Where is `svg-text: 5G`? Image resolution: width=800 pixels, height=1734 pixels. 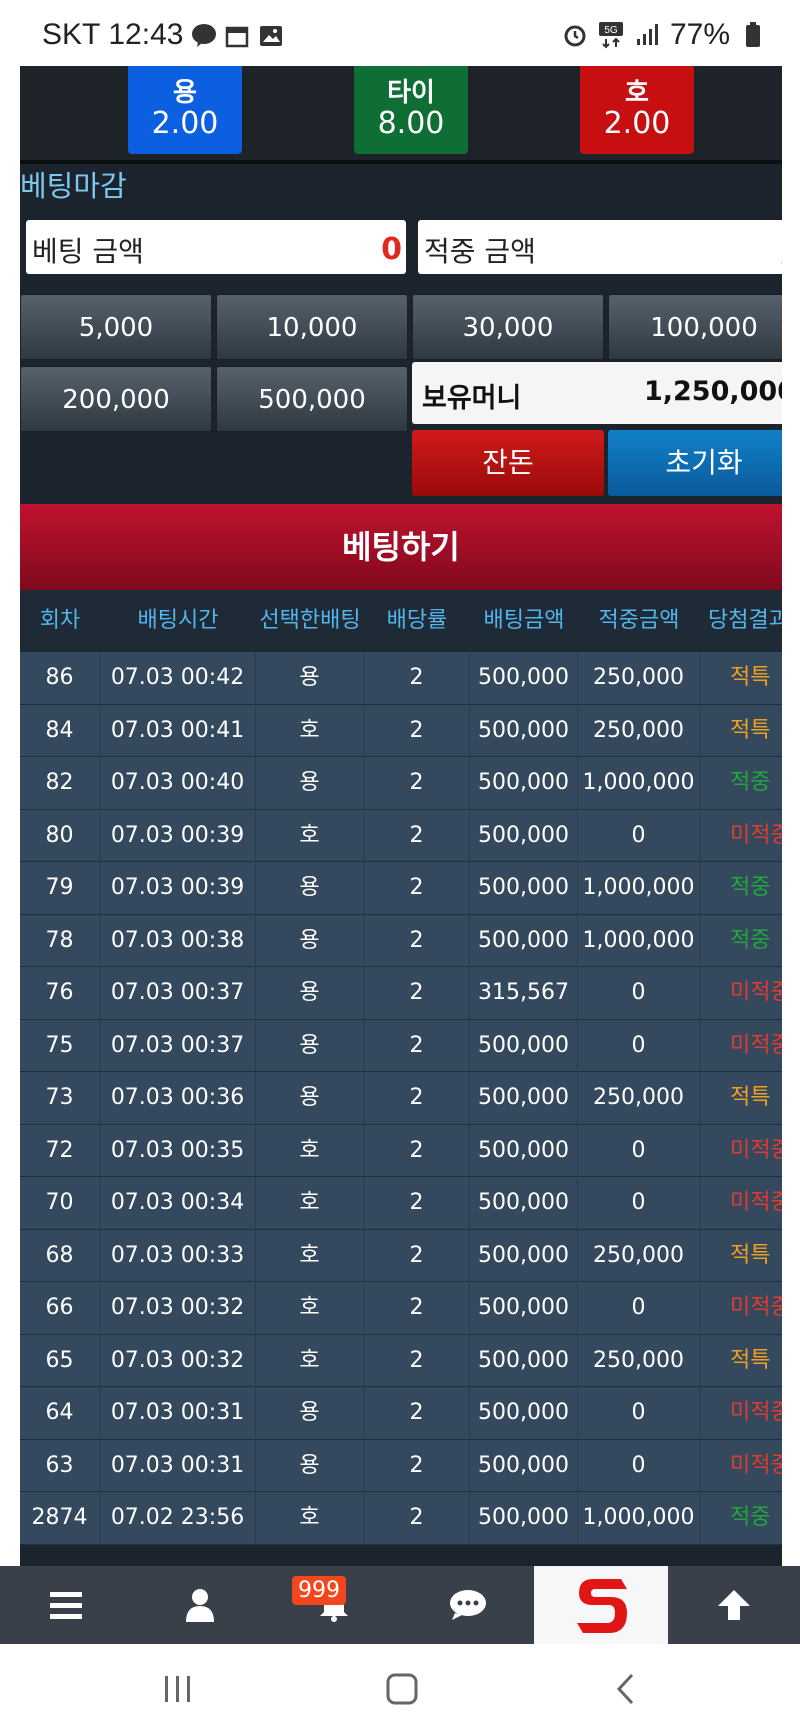 svg-text: 5G is located at coordinates (611, 30).